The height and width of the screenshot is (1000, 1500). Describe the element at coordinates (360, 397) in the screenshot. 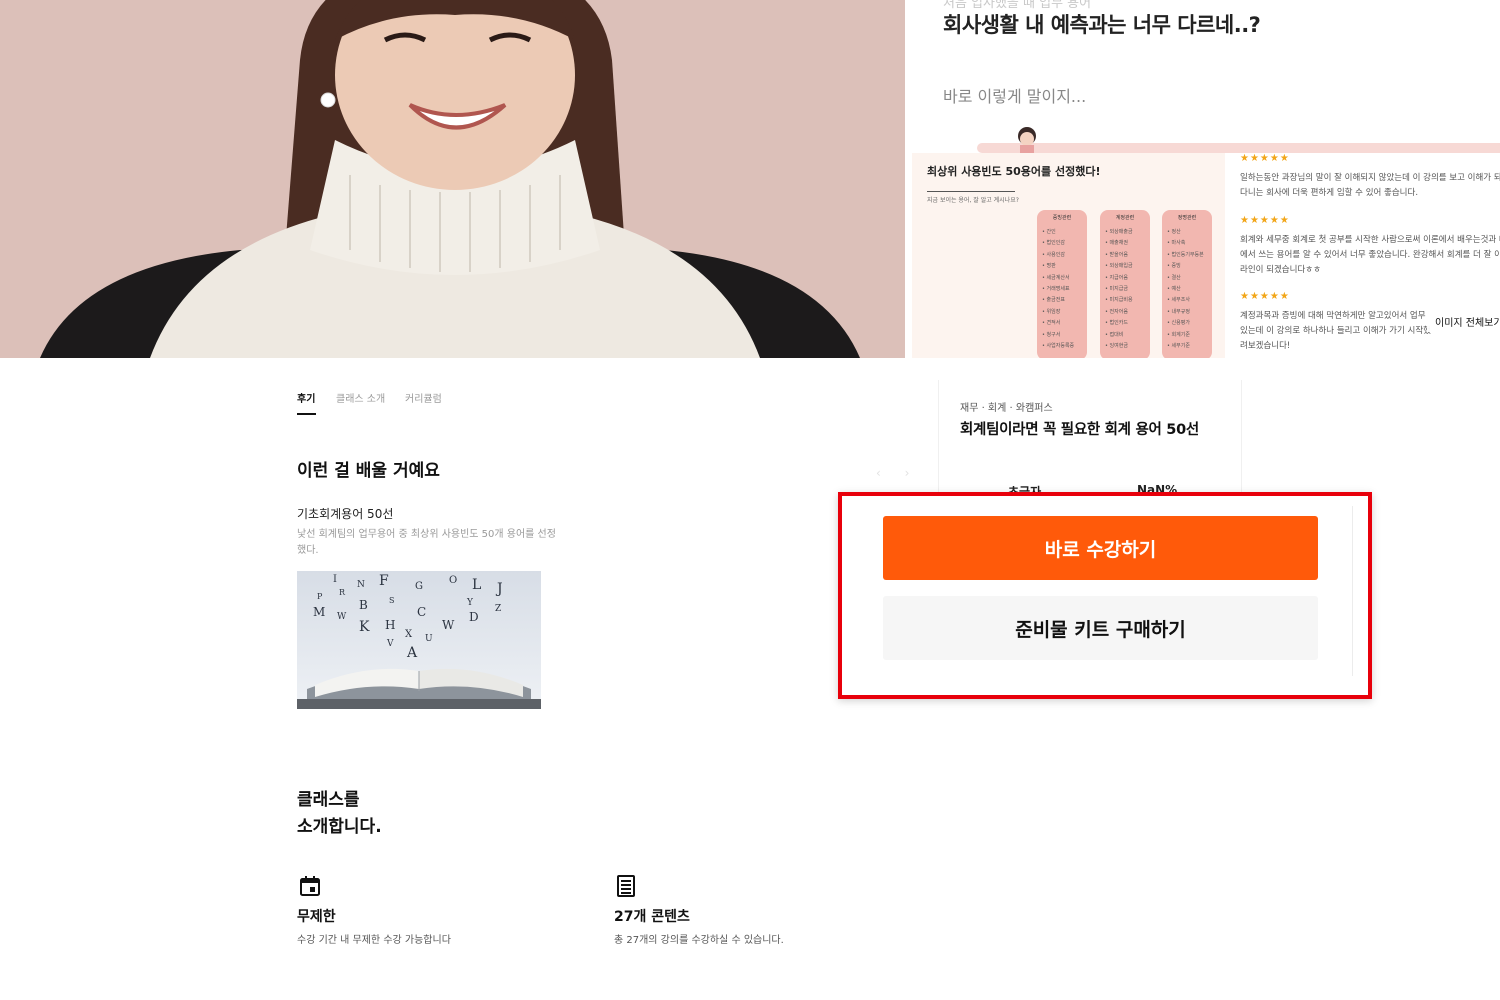

I see `tab-class-intro: 클래스 소개` at that location.